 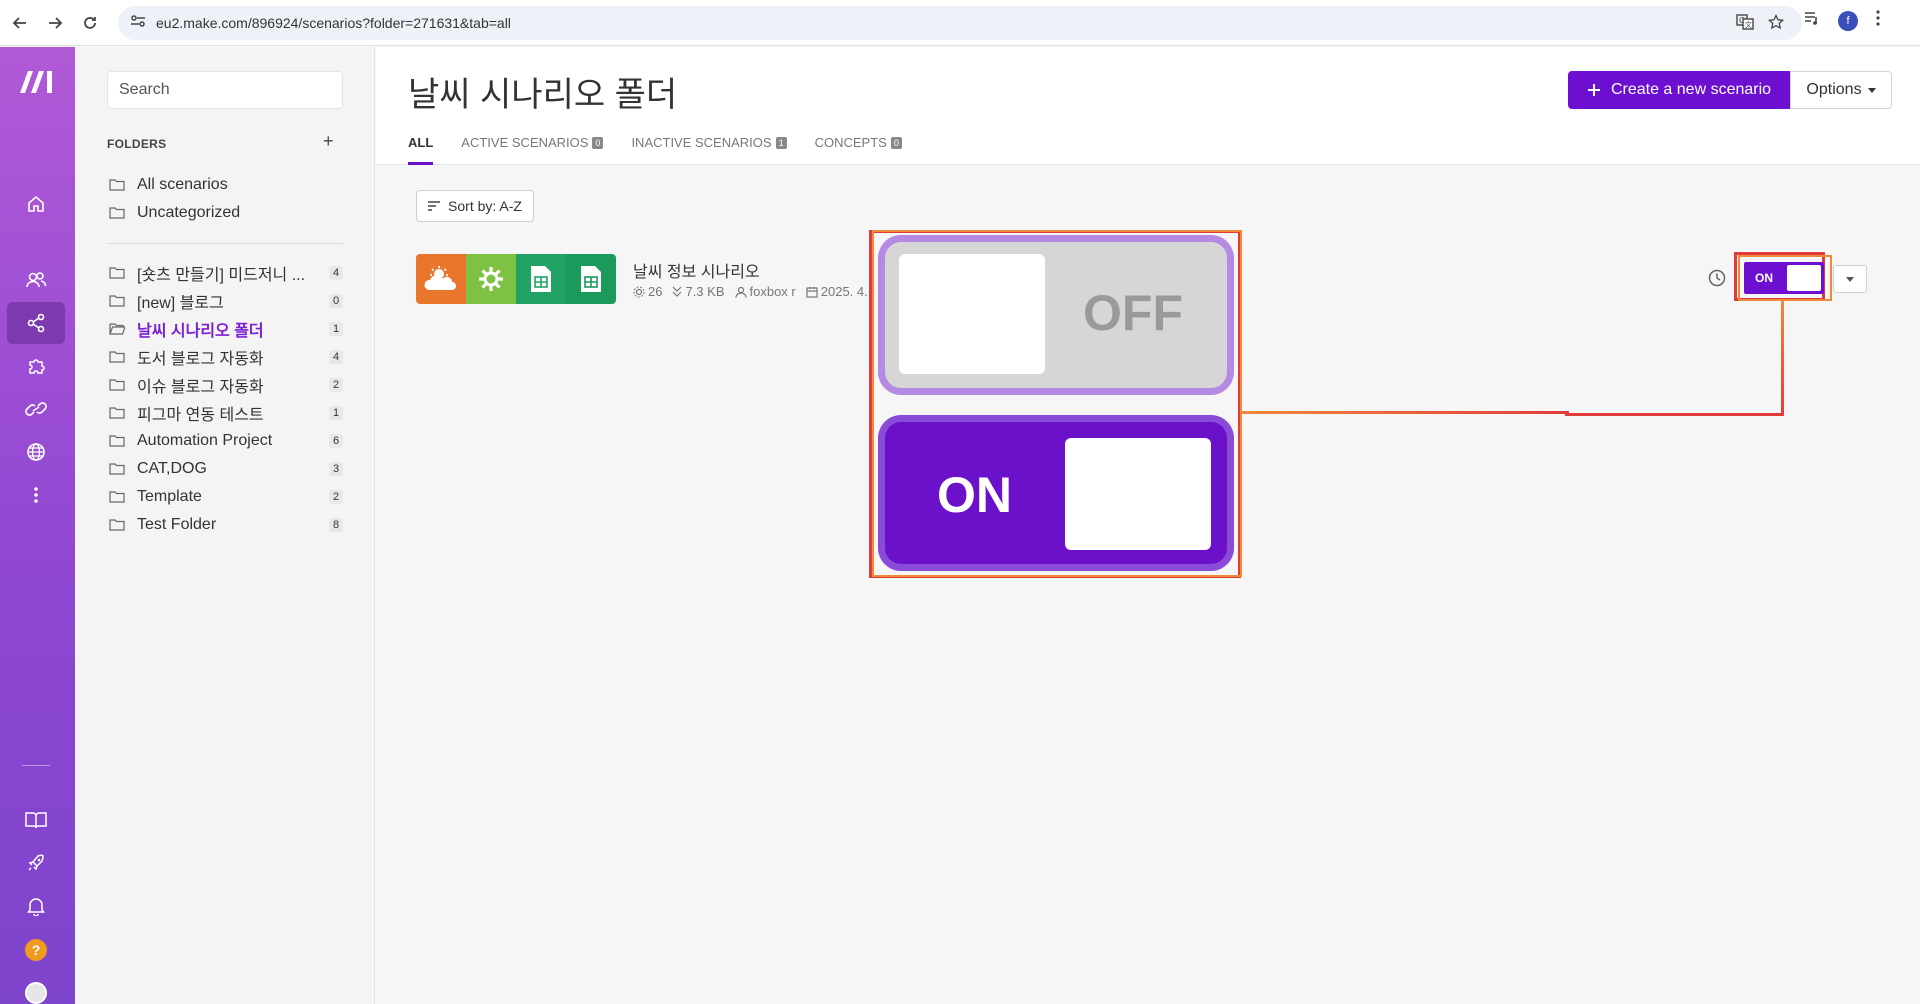 I want to click on open-folder-icon, so click(x=117, y=329).